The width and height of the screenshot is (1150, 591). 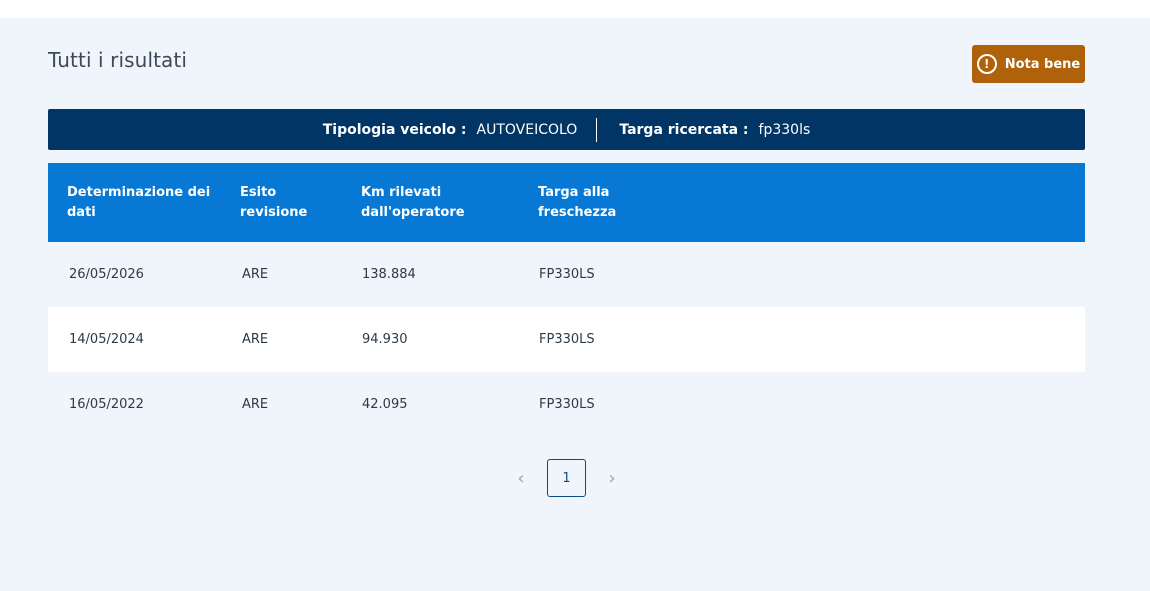 What do you see at coordinates (1042, 64) in the screenshot?
I see `nota-bene-label: Nota bene` at bounding box center [1042, 64].